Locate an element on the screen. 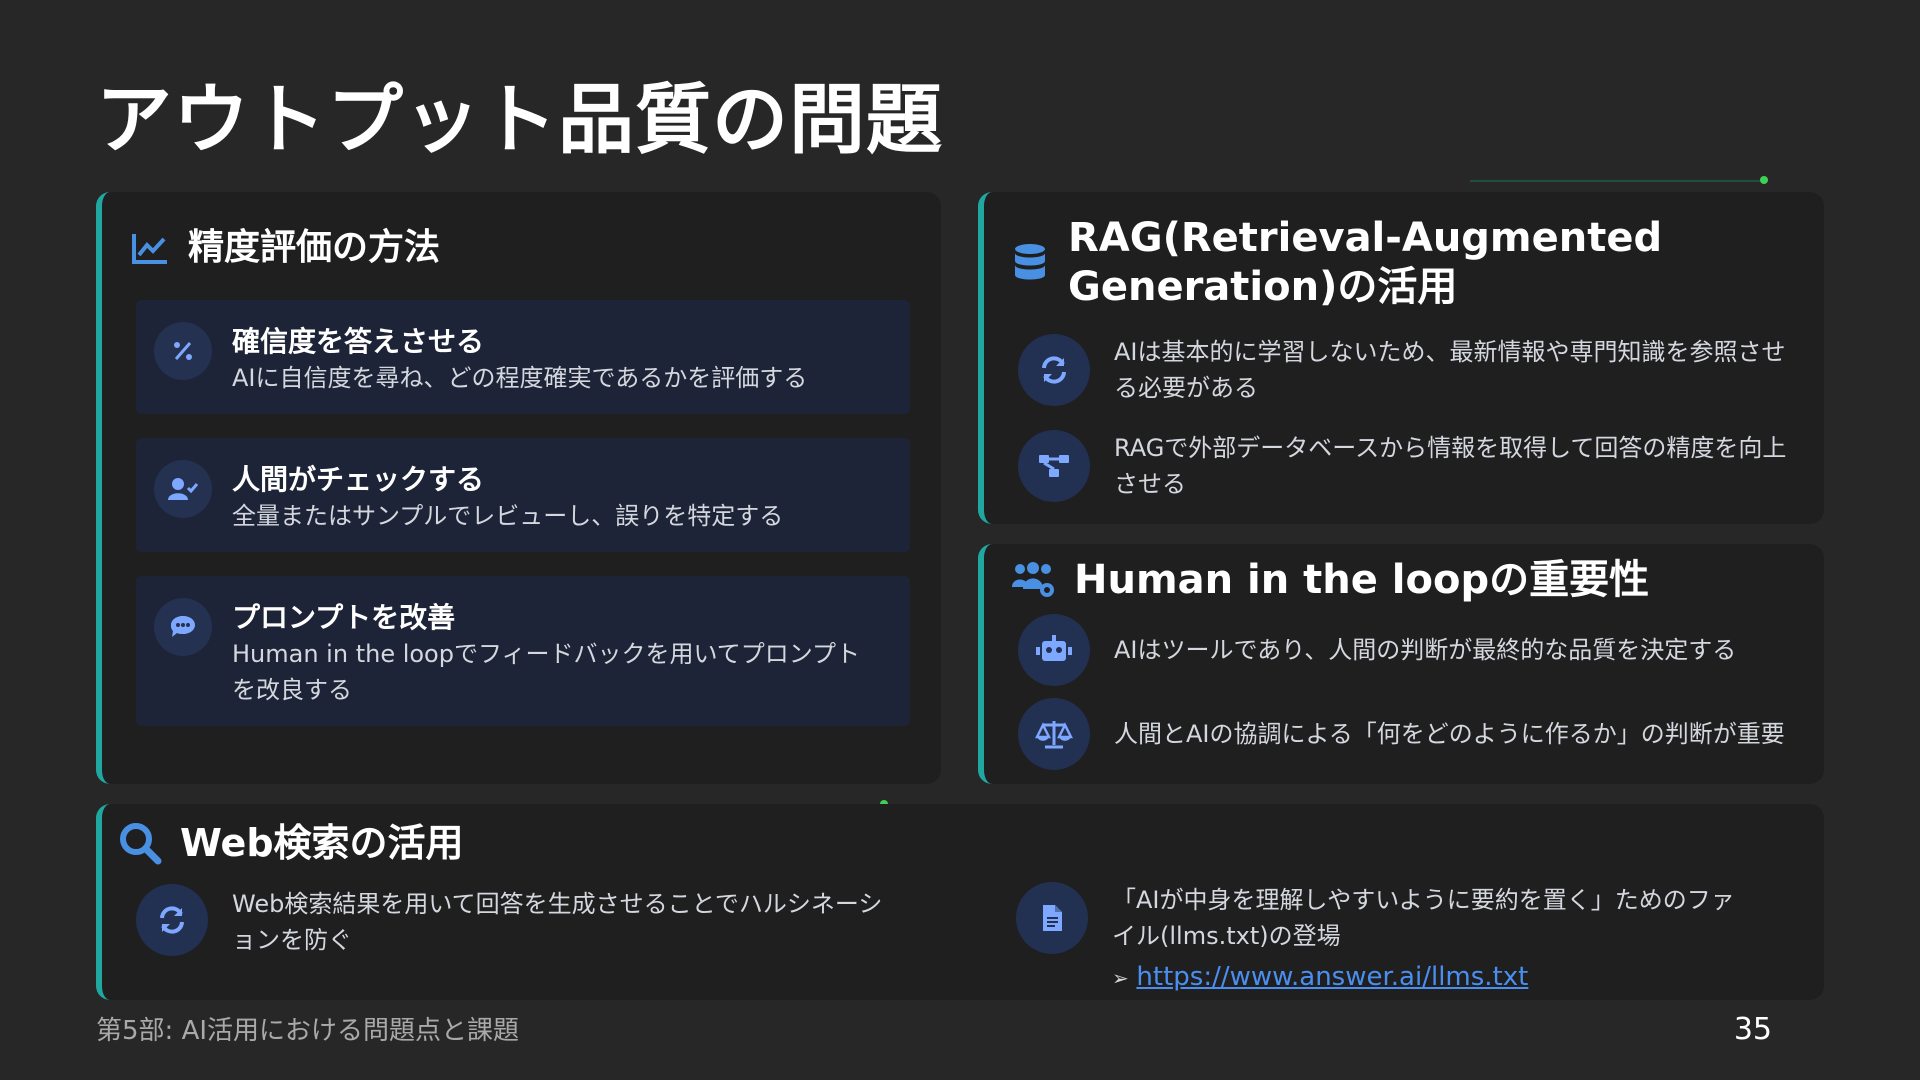  search-icon is located at coordinates (140, 843).